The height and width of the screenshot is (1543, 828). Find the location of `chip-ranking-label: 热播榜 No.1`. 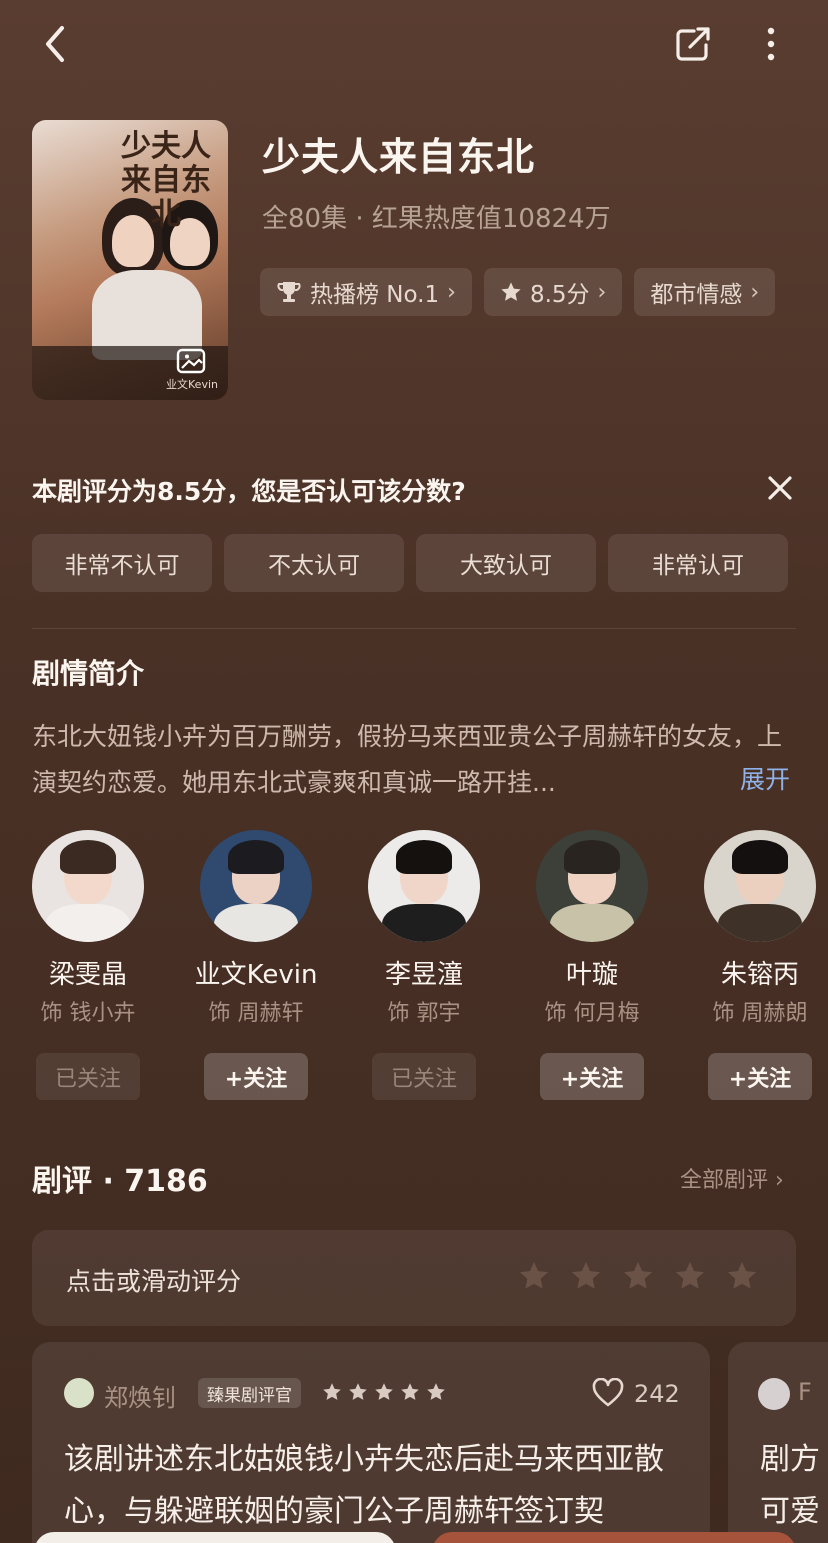

chip-ranking-label: 热播榜 No.1 is located at coordinates (375, 295).